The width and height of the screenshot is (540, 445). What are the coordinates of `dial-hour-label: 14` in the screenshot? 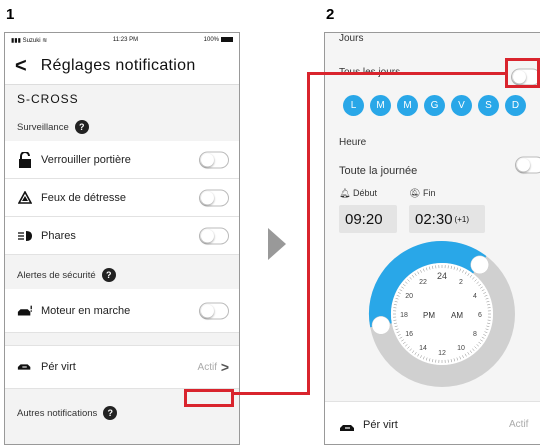 It's located at (423, 348).